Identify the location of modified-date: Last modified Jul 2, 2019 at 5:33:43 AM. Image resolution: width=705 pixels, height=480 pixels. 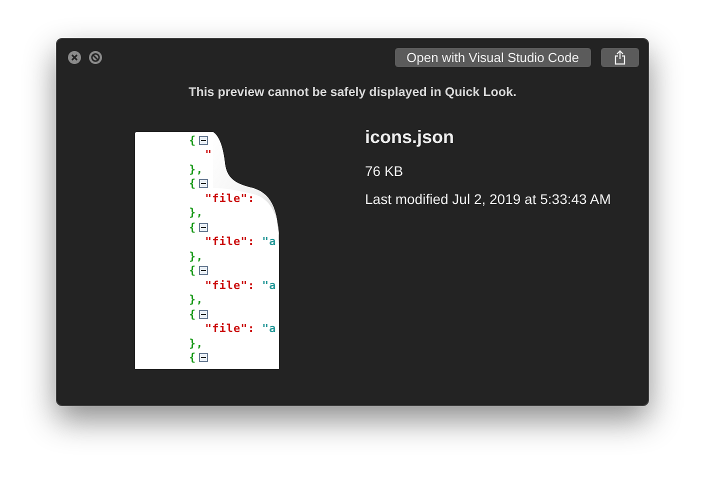
(488, 199).